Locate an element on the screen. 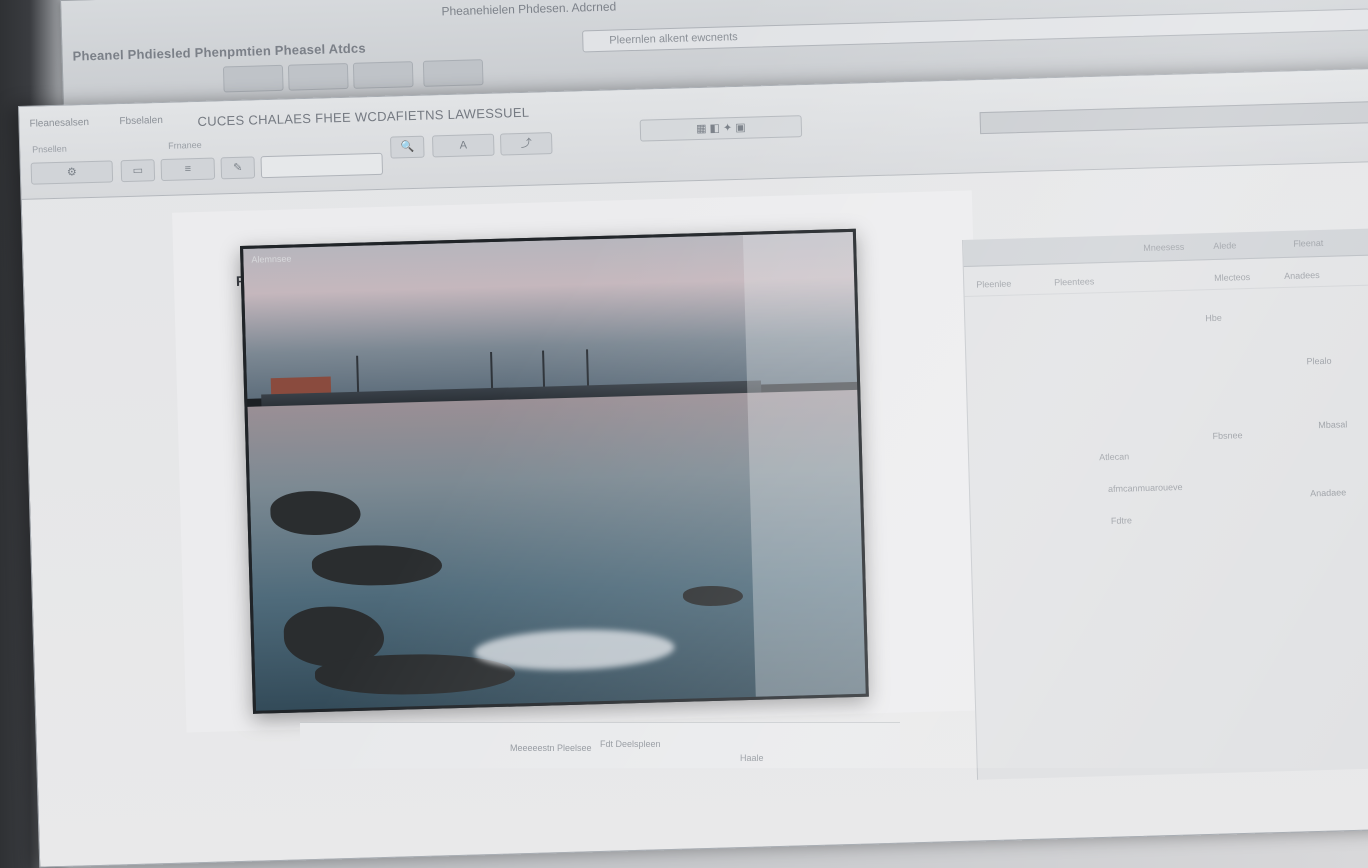 The height and width of the screenshot is (868, 1368). column-header: Pleentees is located at coordinates (1074, 282).